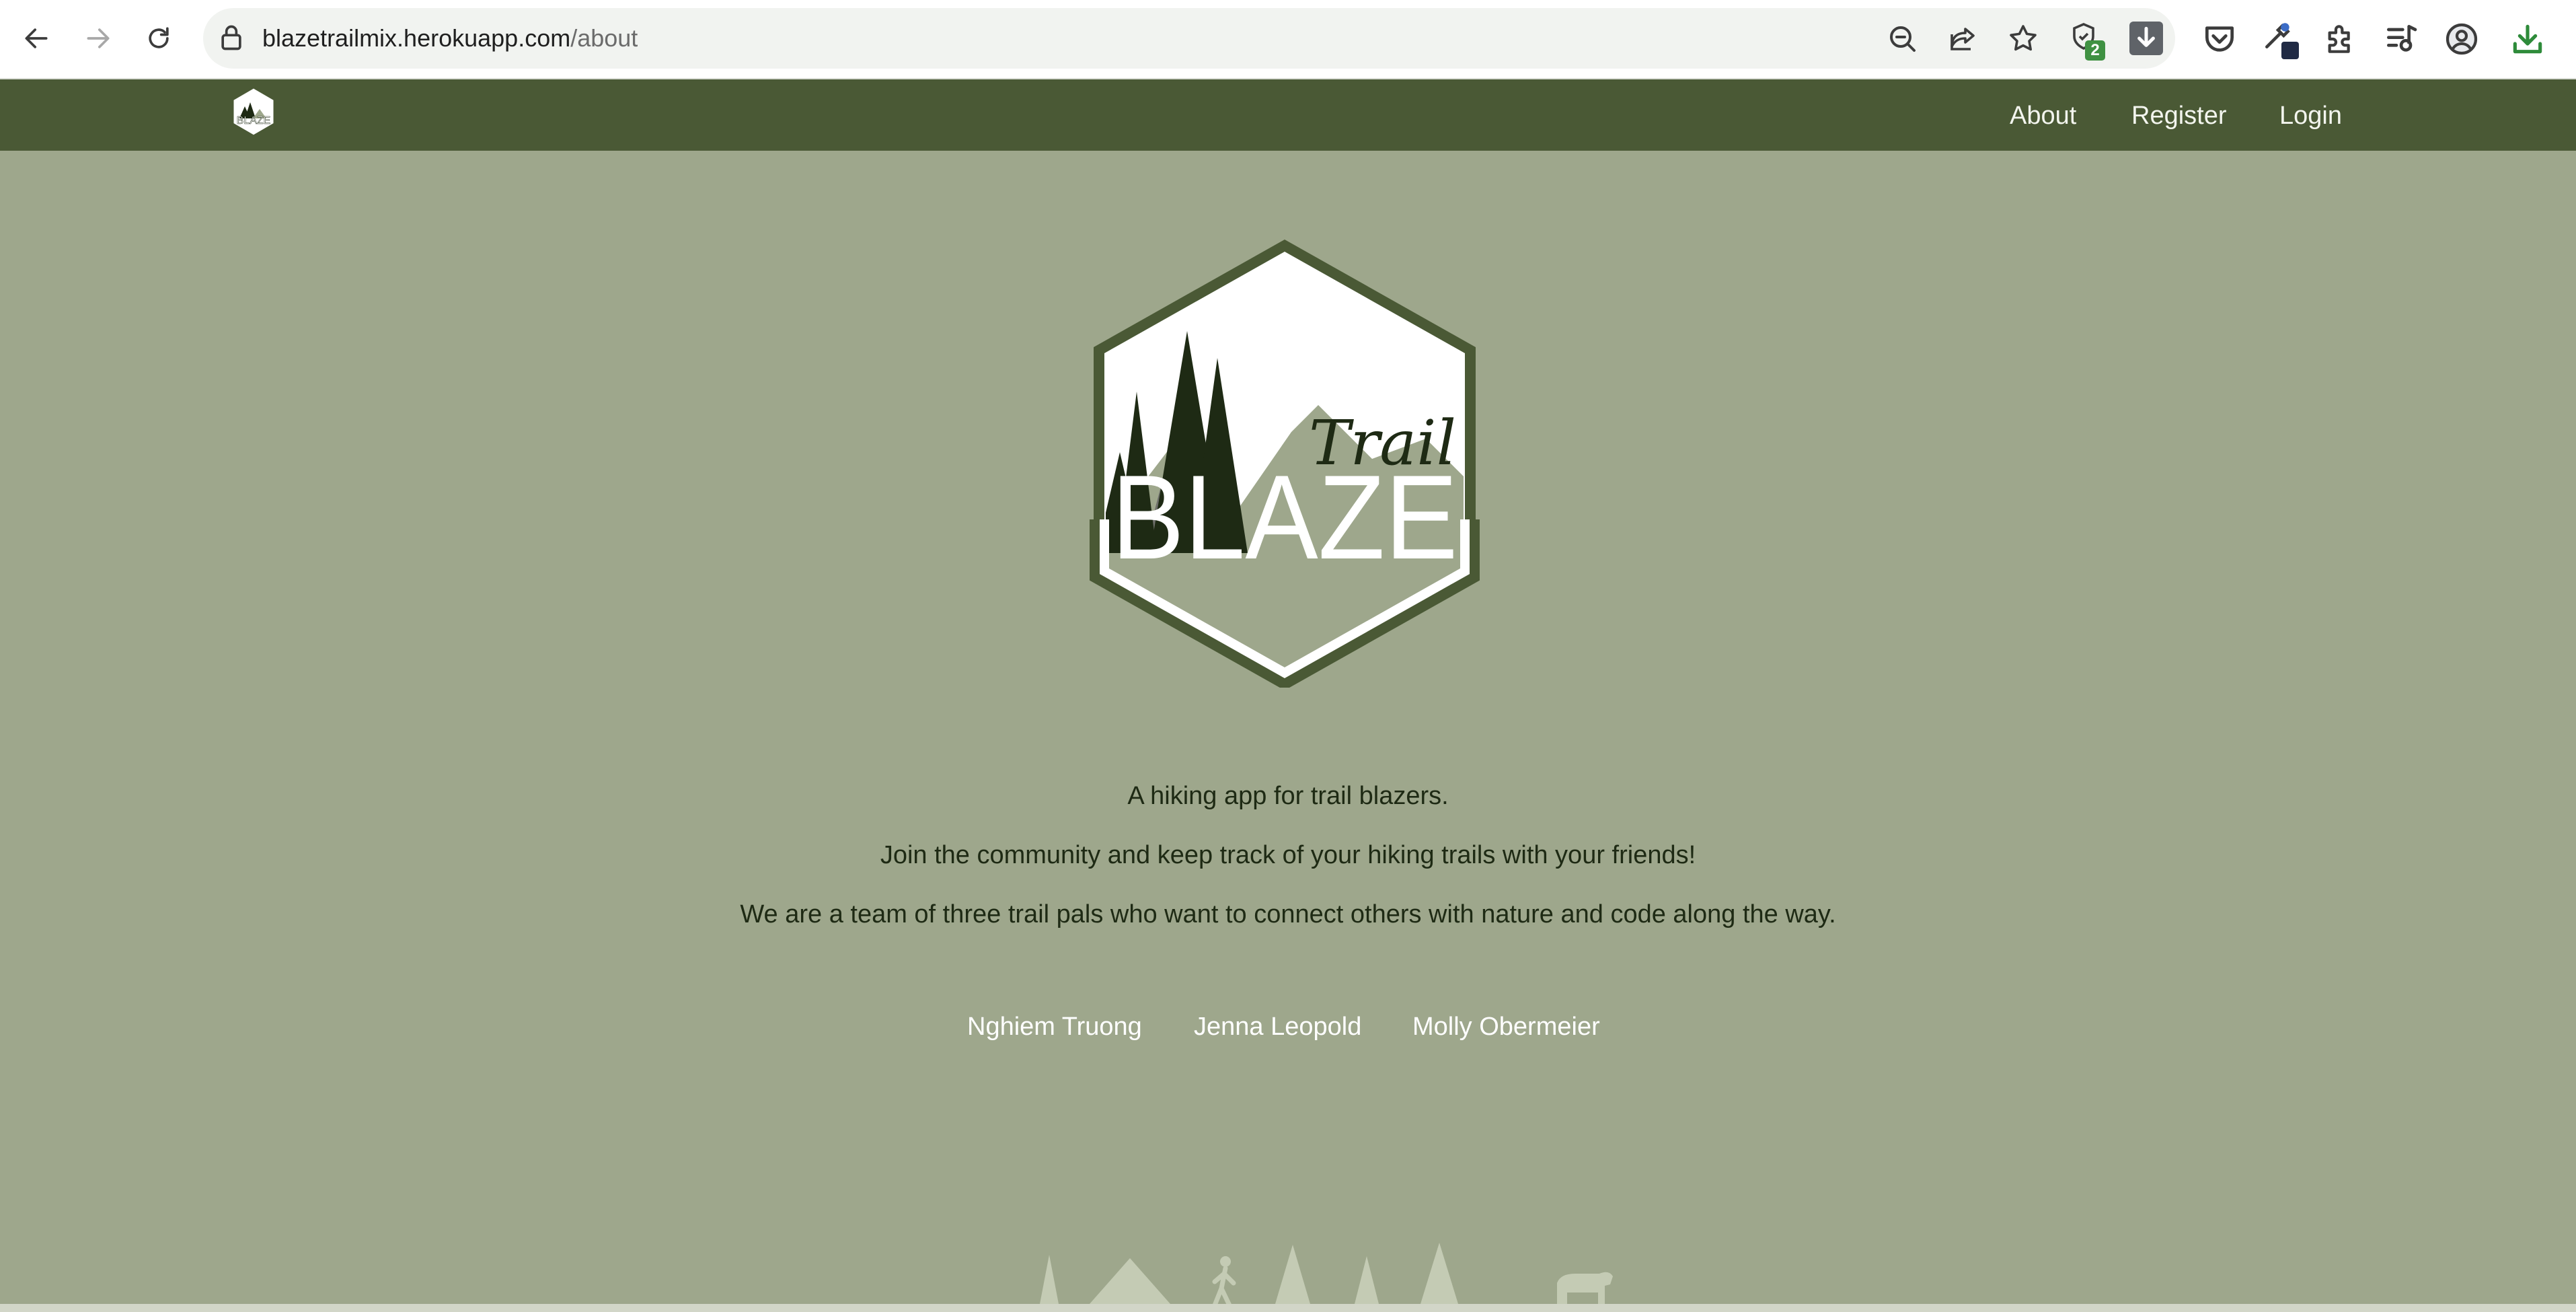 This screenshot has width=2576, height=1312. Describe the element at coordinates (416, 38) in the screenshot. I see `url-host: blazetrailmix.herokuapp.com` at that location.